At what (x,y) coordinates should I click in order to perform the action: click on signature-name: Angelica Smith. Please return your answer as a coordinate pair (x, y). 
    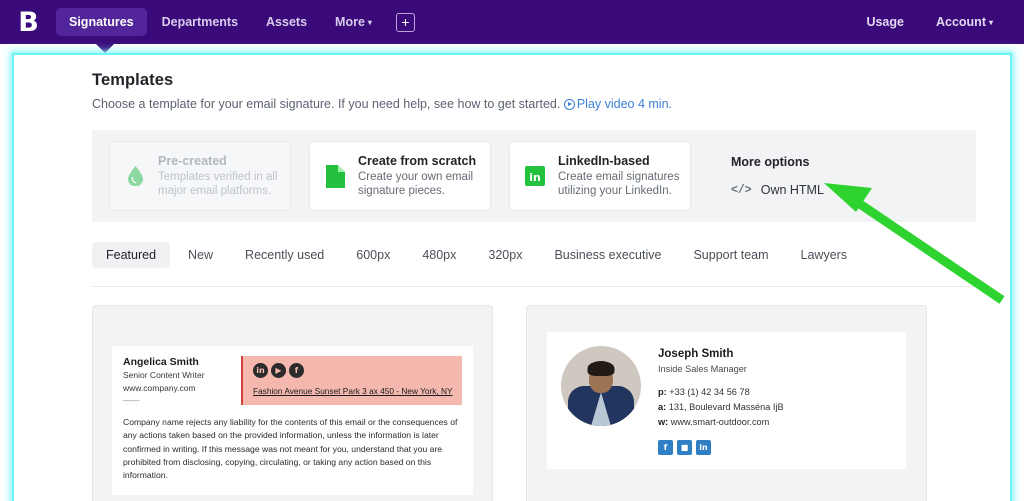
    Looking at the image, I should click on (161, 362).